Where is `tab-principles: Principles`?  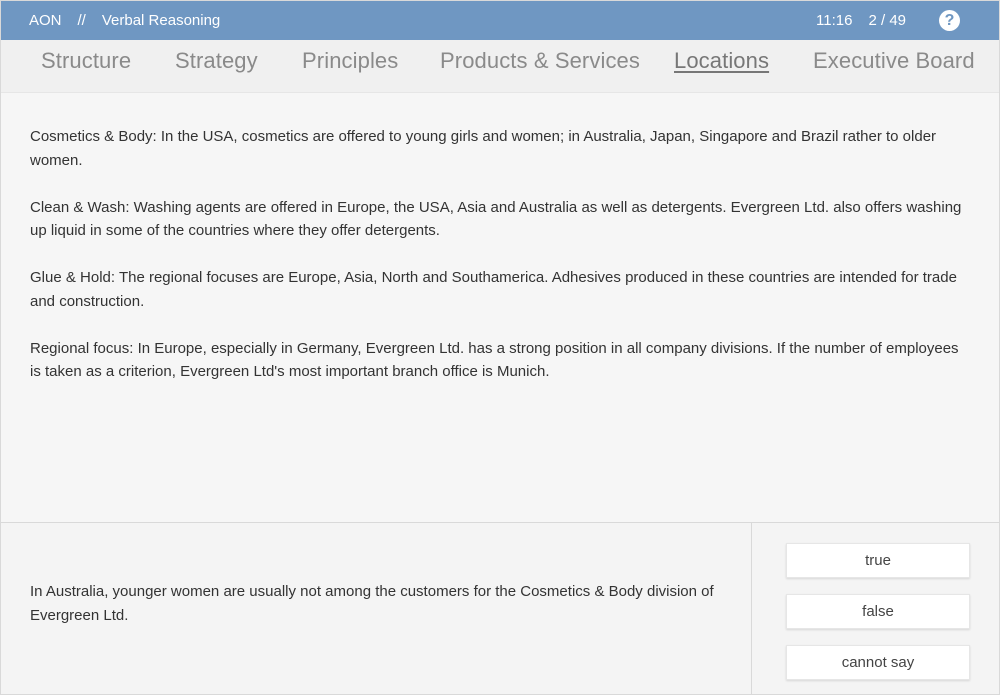
tab-principles: Principles is located at coordinates (350, 61).